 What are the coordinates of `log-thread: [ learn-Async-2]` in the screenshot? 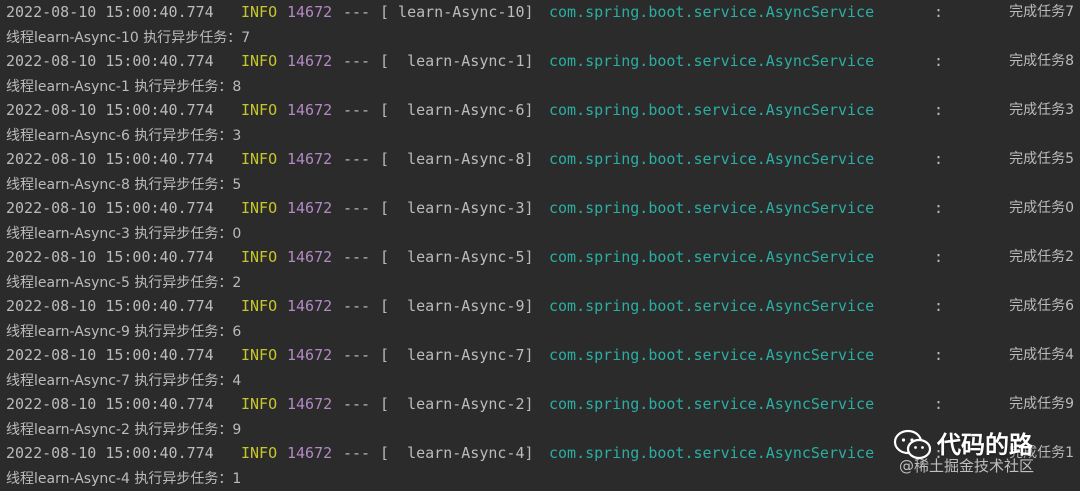 It's located at (457, 404).